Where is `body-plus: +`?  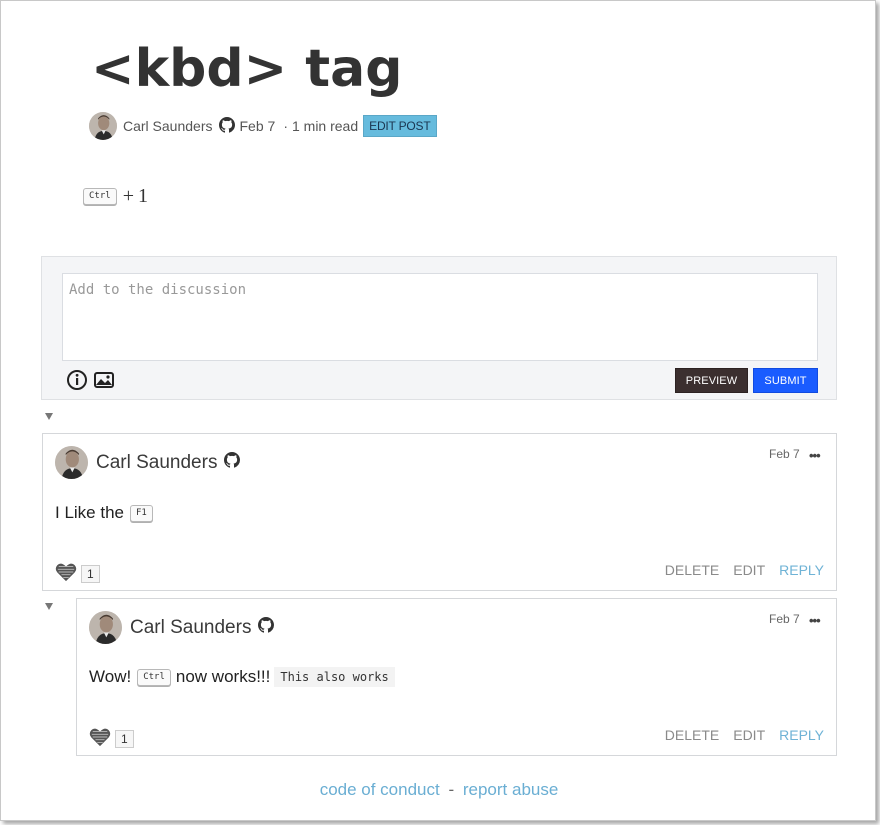 body-plus: + is located at coordinates (128, 196).